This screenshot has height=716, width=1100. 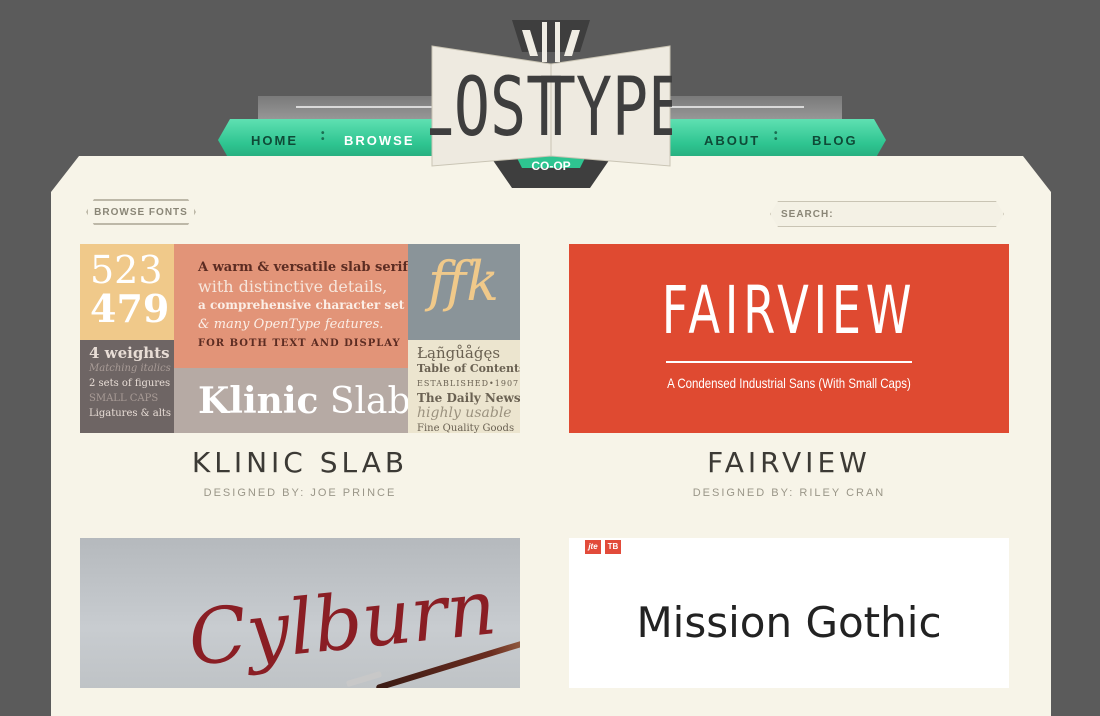 I want to click on specimen-name-text: Klinic Slab, so click(x=304, y=401).